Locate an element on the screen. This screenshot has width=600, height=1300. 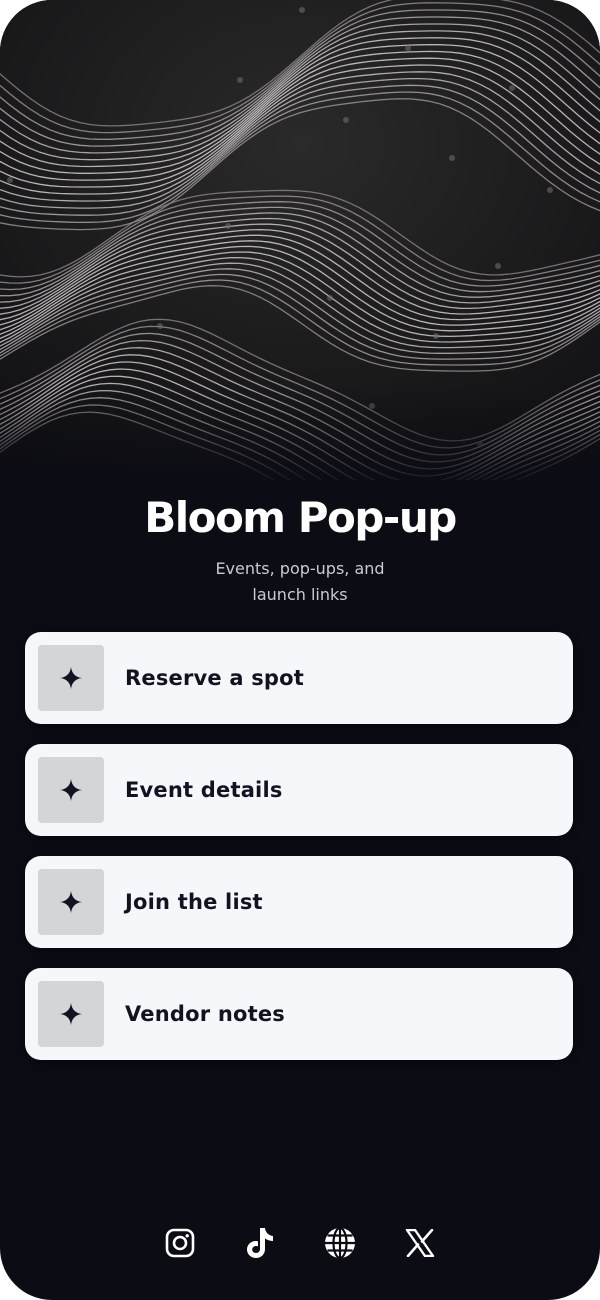
instagram-icon is located at coordinates (180, 1243).